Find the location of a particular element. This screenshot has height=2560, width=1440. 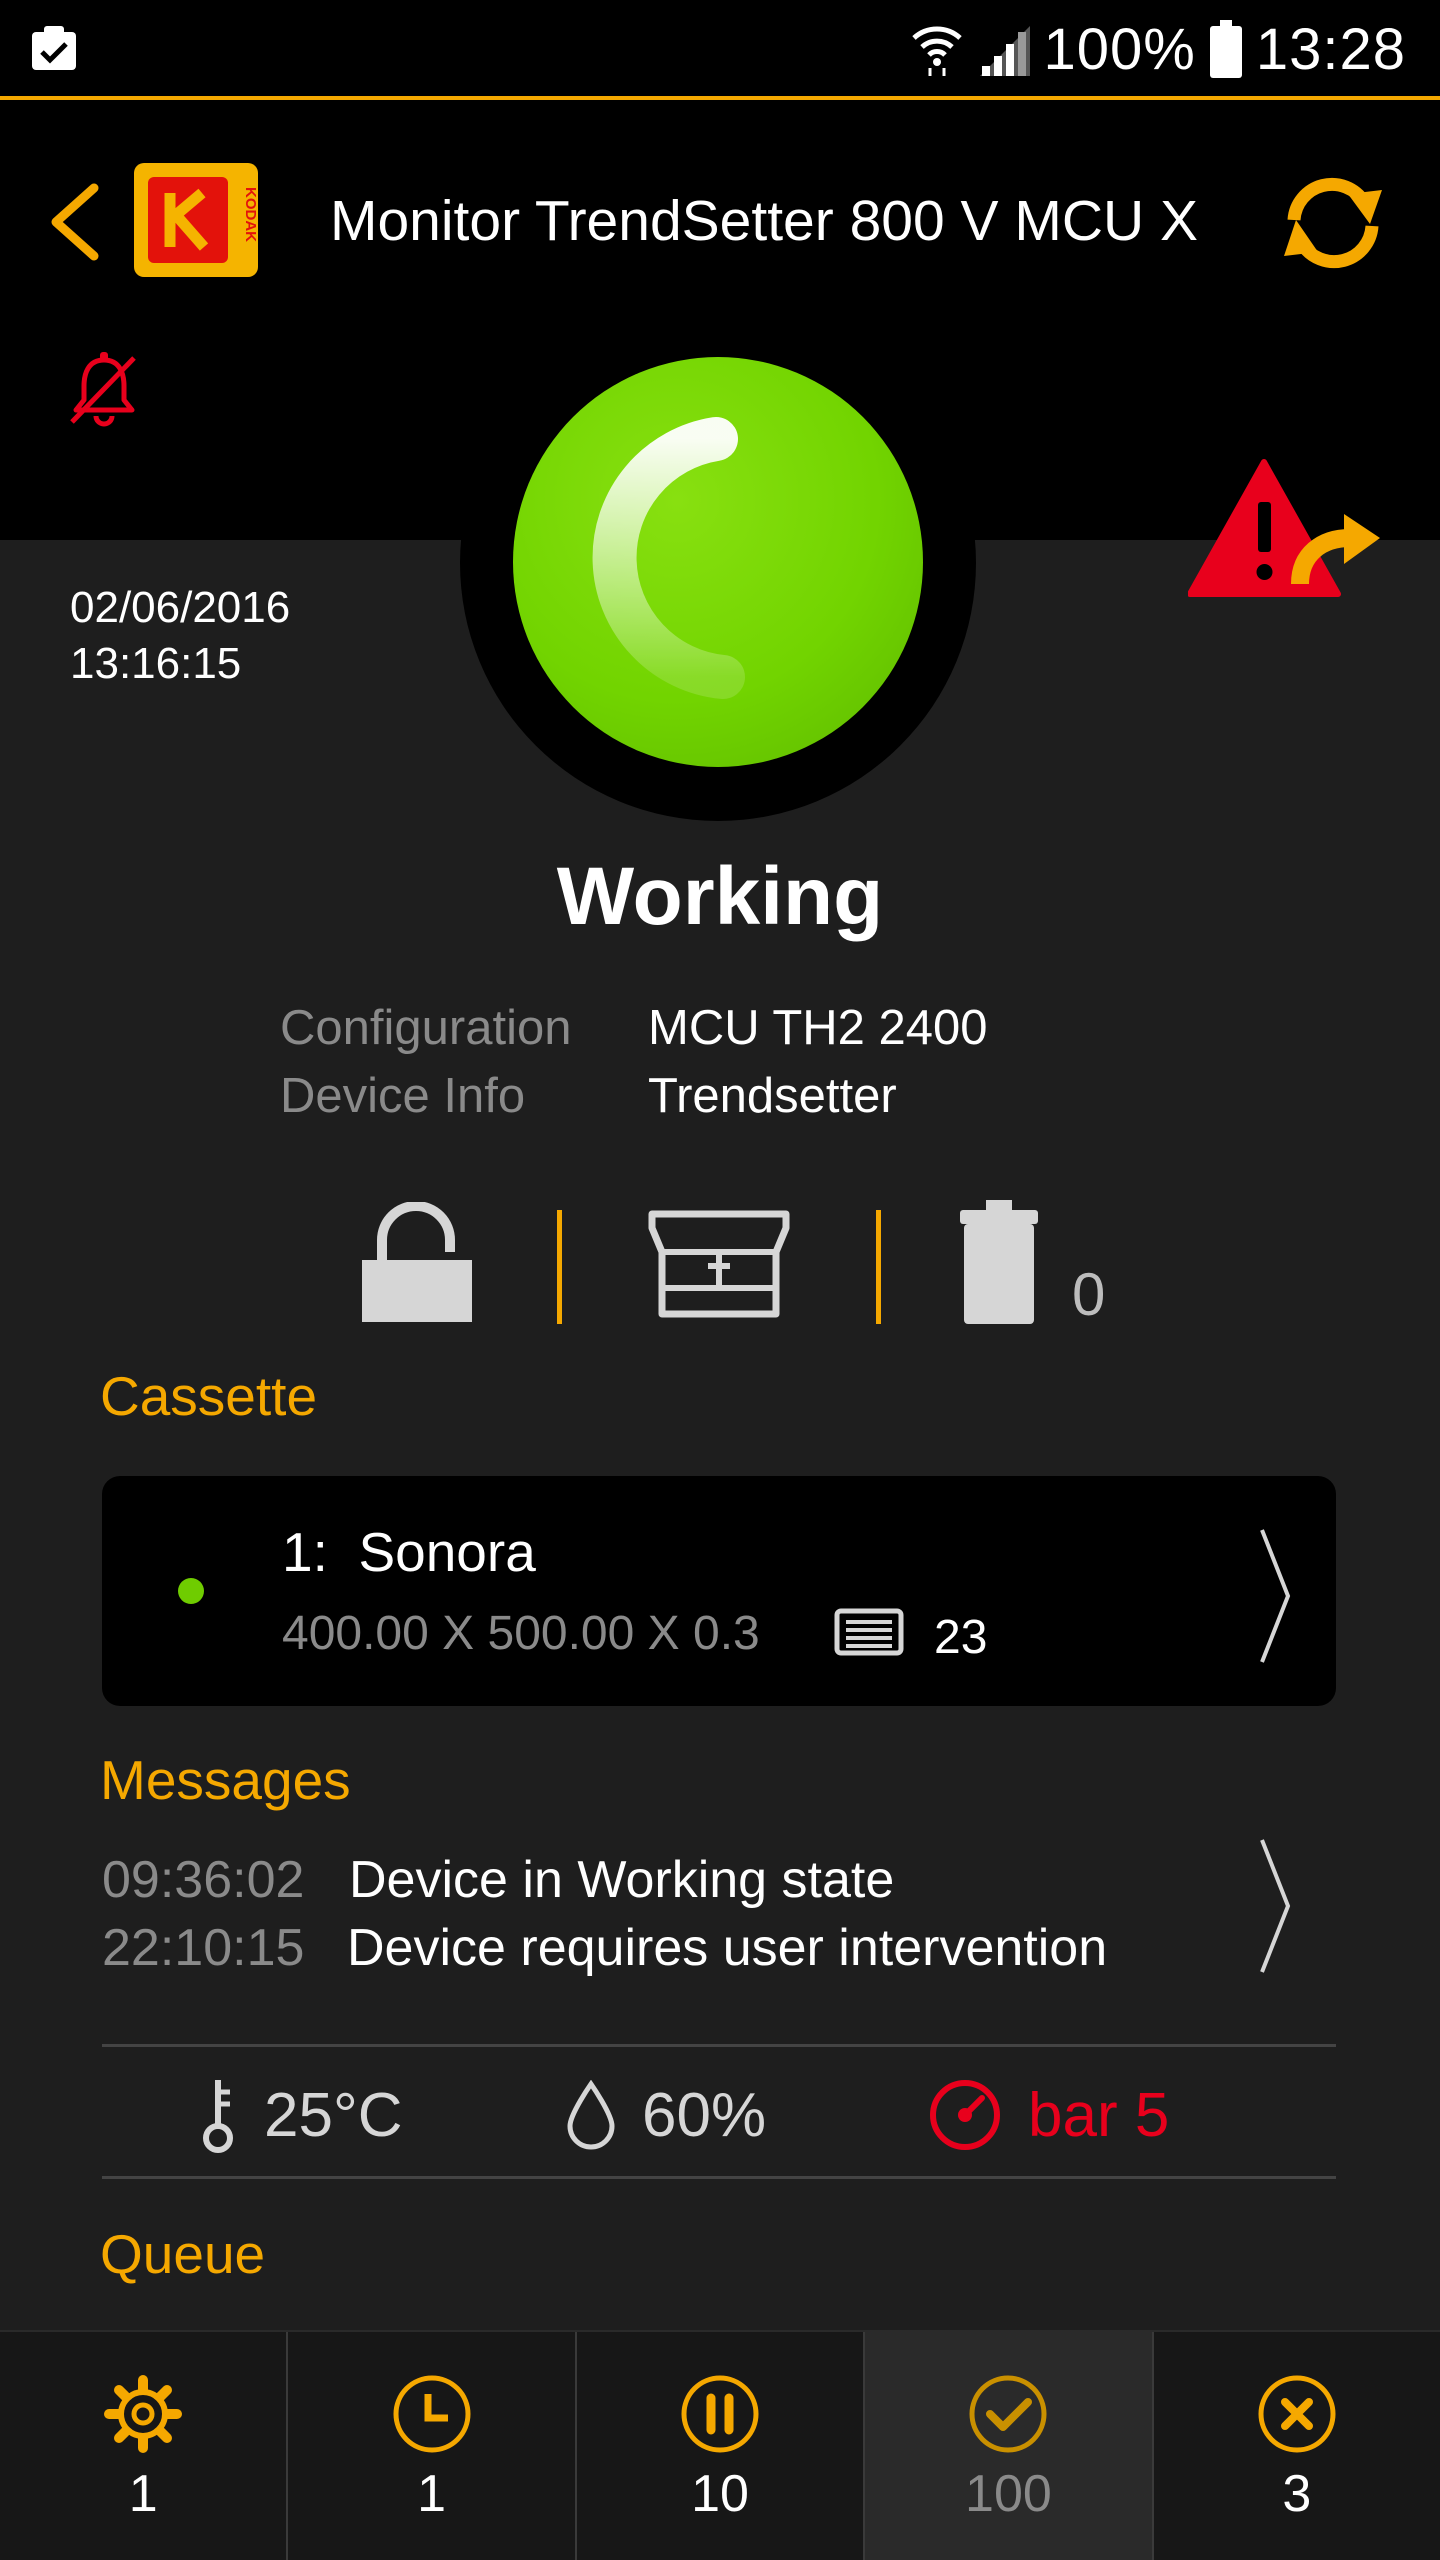

thermometer-icon is located at coordinates (218, 2116).